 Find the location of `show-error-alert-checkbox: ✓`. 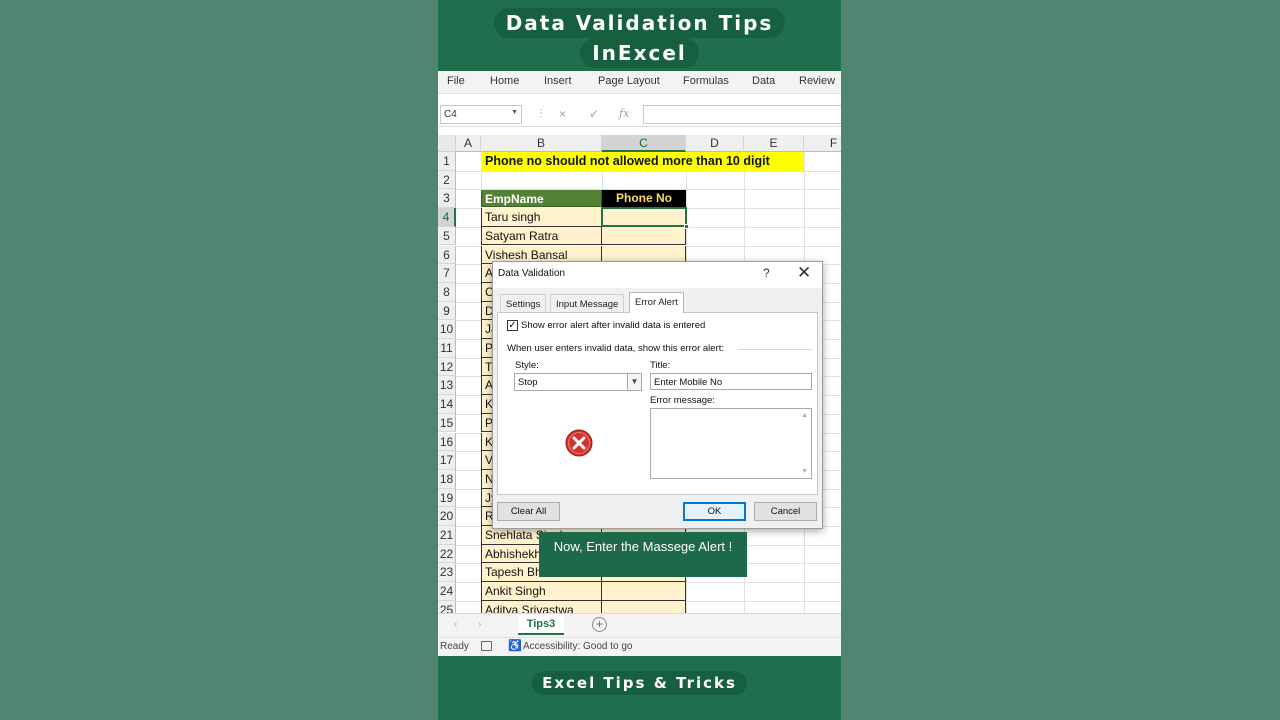

show-error-alert-checkbox: ✓ is located at coordinates (512, 325).